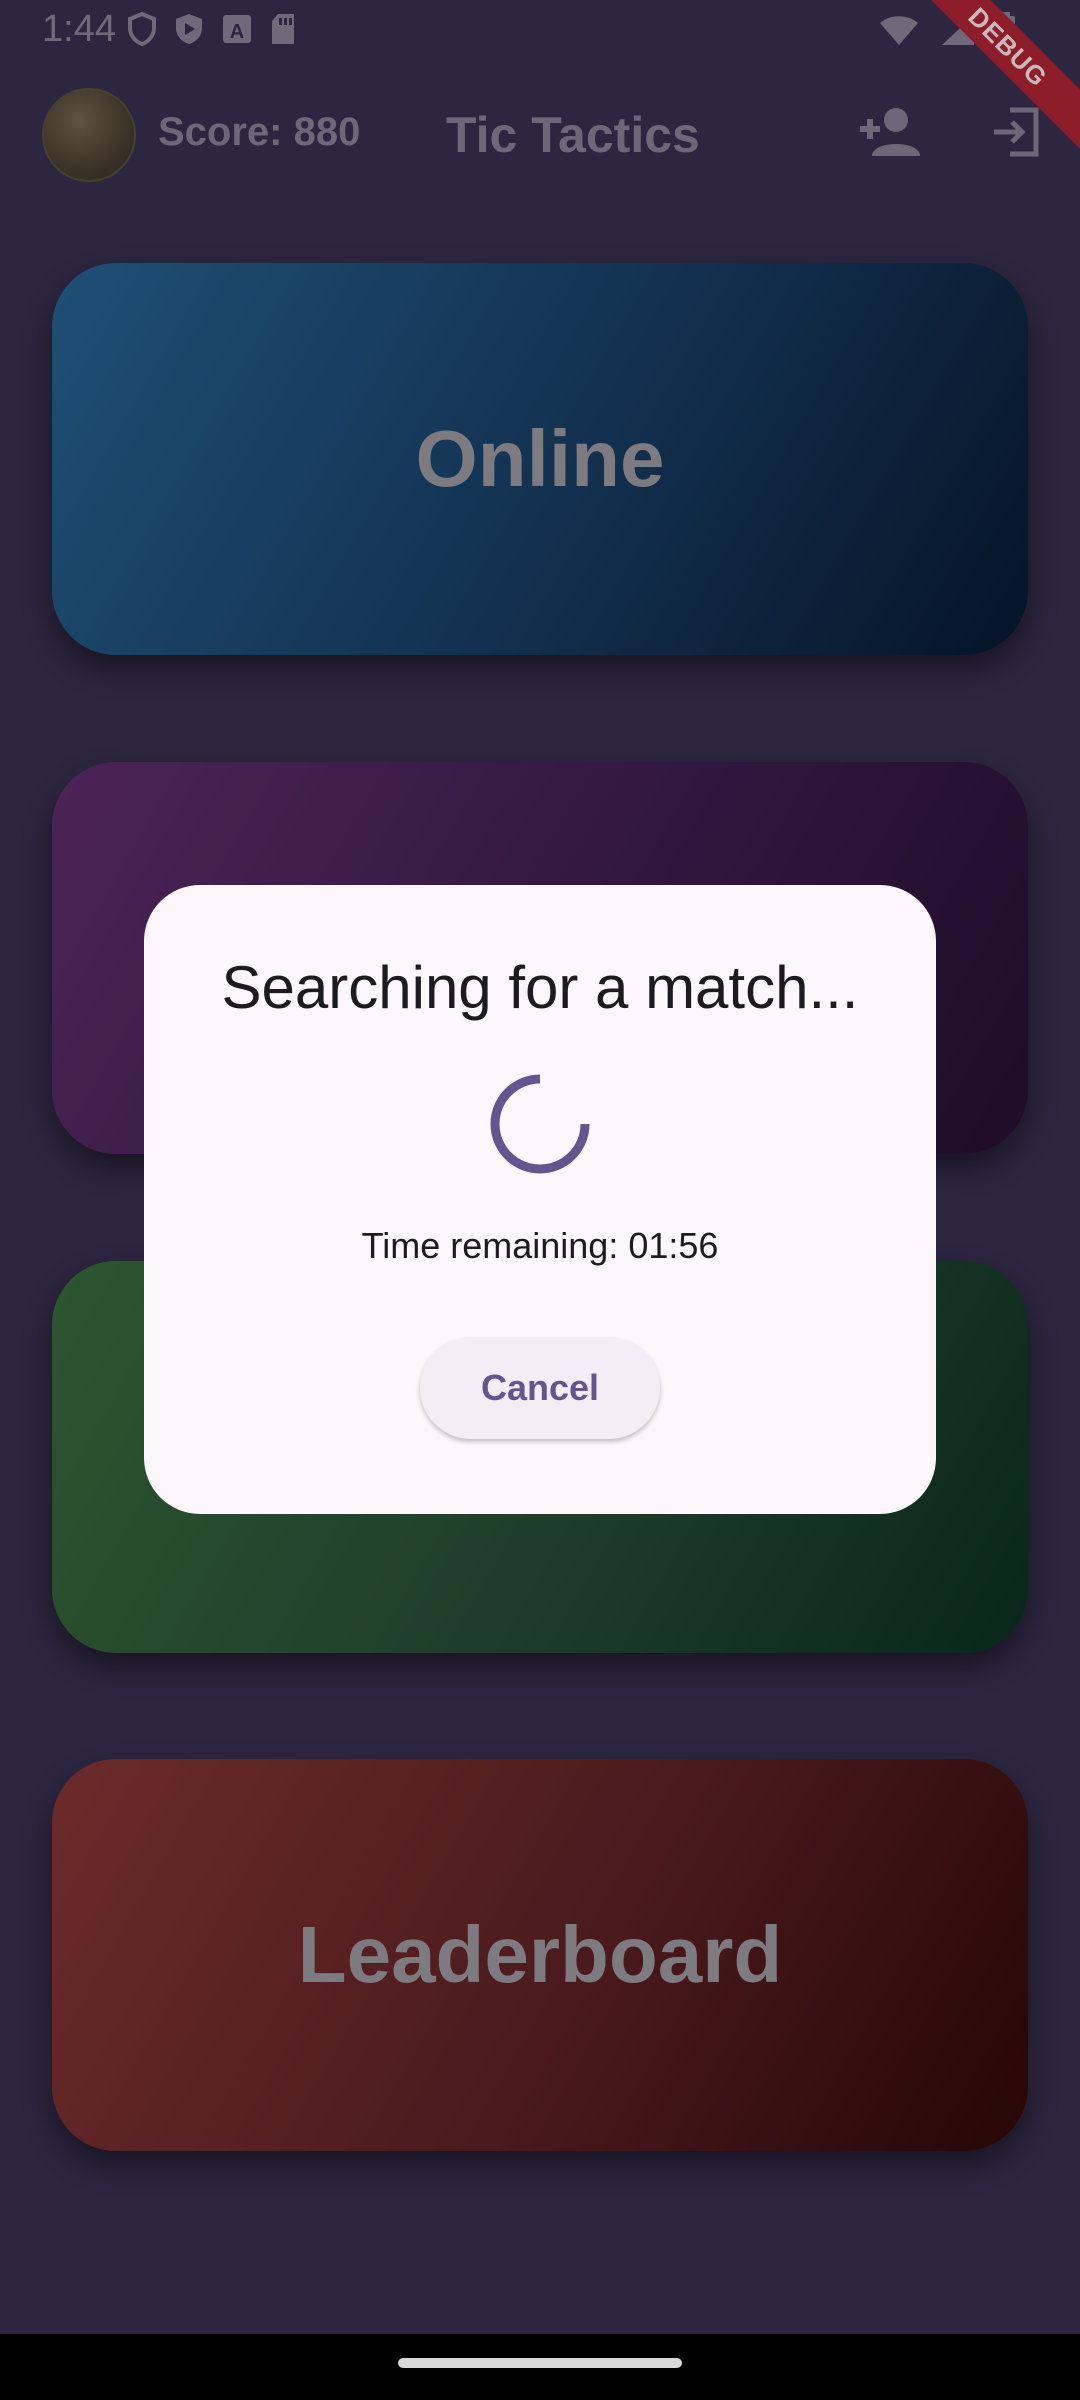 This screenshot has width=1080, height=2400. What do you see at coordinates (540, 31) in the screenshot?
I see `status-bar: 1:44 A` at bounding box center [540, 31].